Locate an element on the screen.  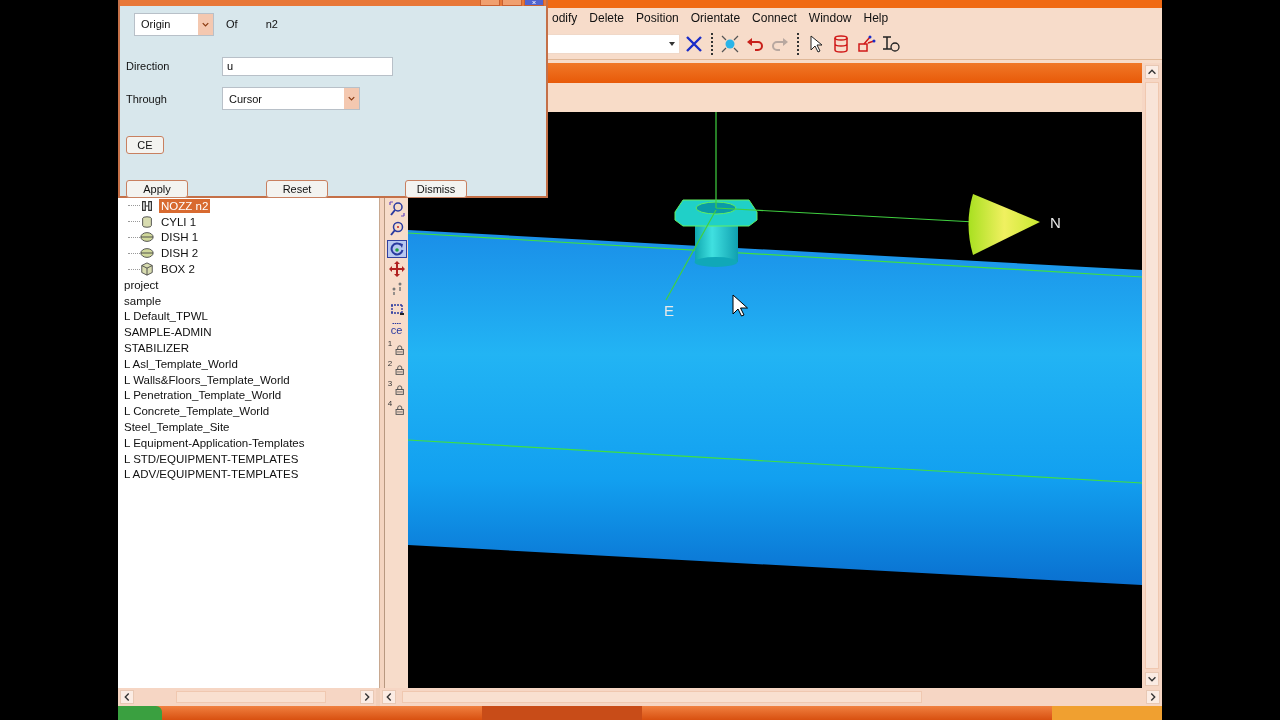
box-icon is located at coordinates (147, 269).